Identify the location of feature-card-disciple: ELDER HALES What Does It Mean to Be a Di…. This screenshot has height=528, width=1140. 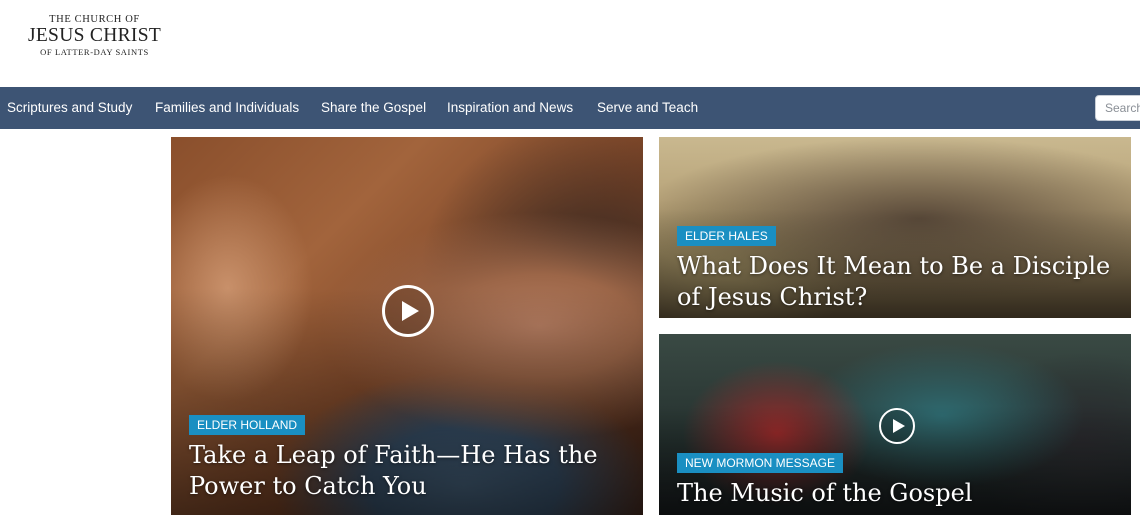
(895, 227).